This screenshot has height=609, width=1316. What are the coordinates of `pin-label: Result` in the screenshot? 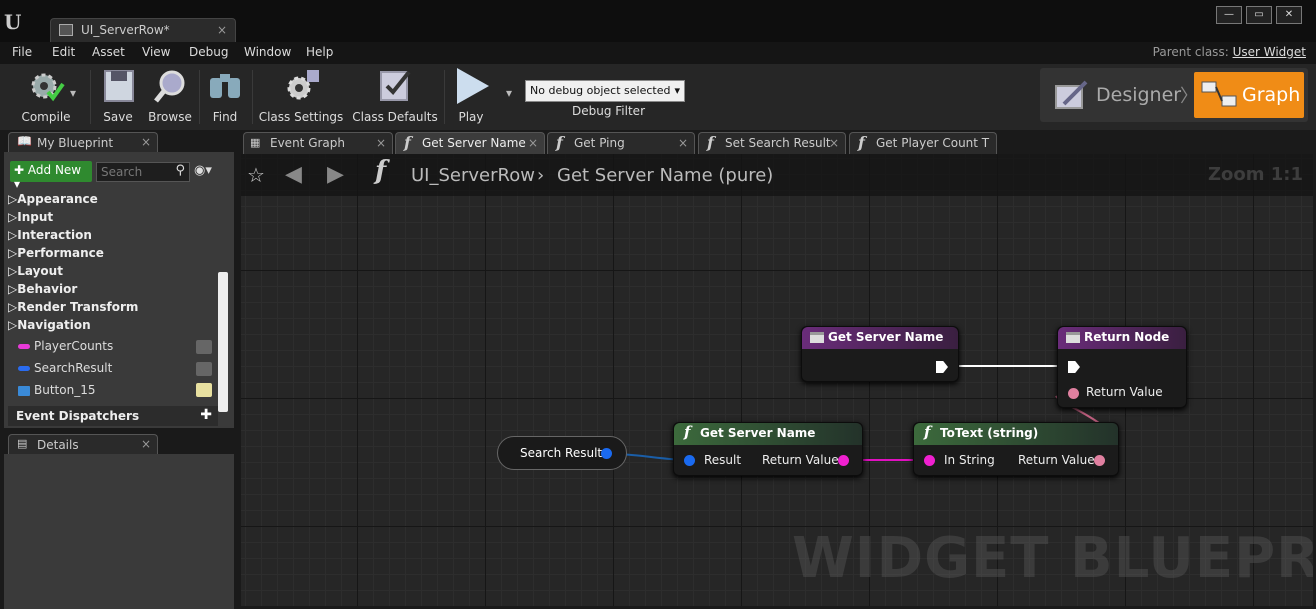 It's located at (723, 460).